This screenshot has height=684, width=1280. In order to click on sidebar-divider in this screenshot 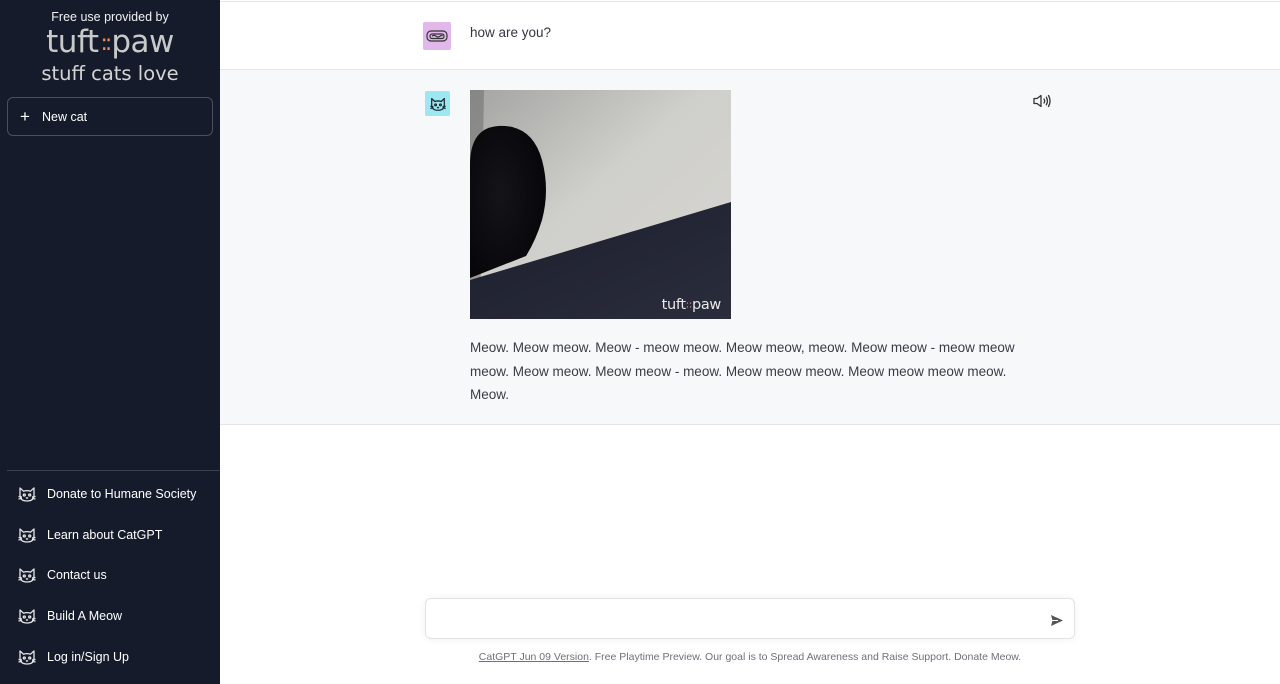, I will do `click(113, 470)`.